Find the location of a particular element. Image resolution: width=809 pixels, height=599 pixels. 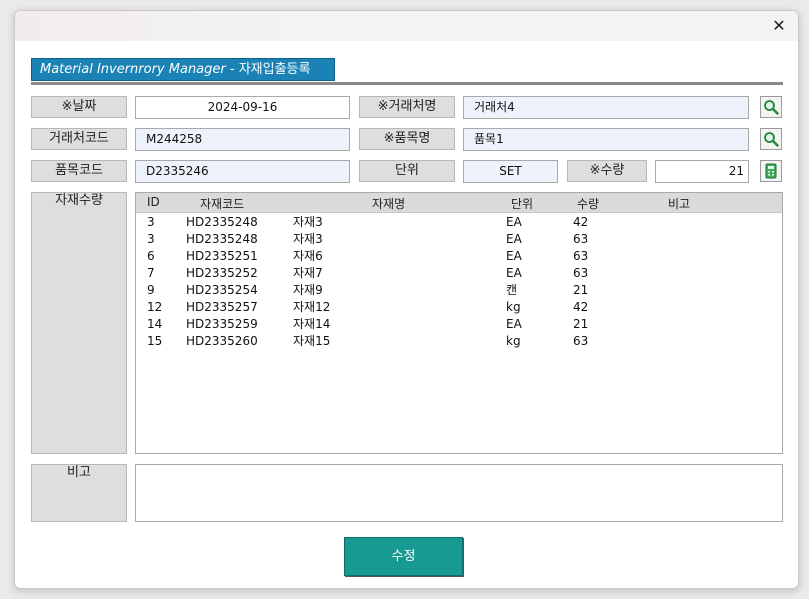

cell-id: 15 is located at coordinates (155, 341).